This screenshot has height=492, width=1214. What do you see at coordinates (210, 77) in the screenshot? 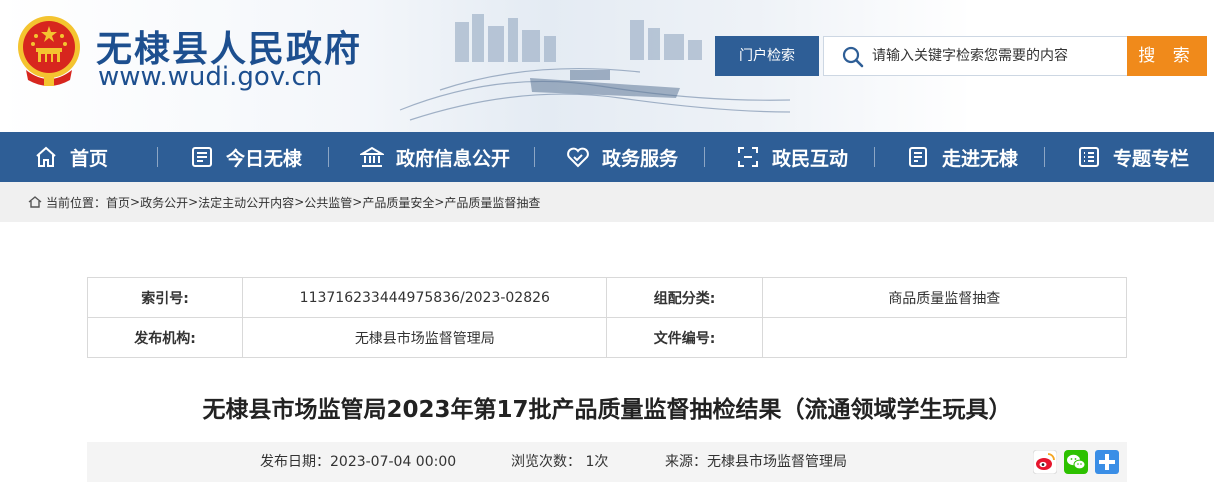
I see `site-url: www.wudi.gov.cn` at bounding box center [210, 77].